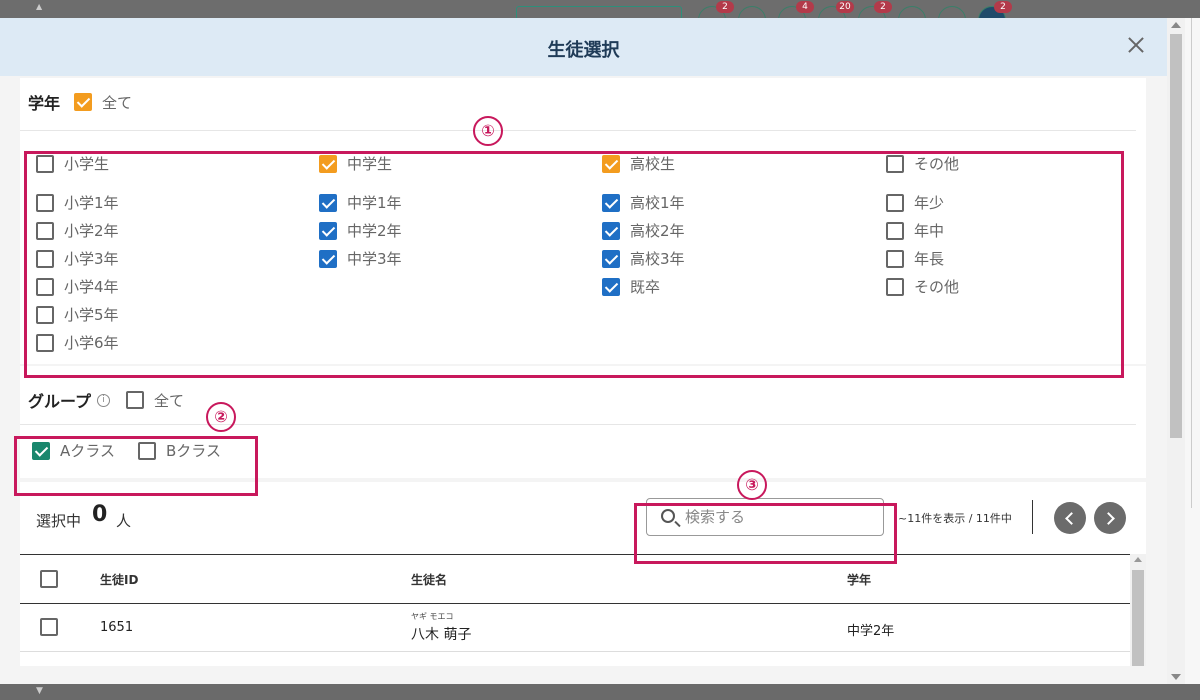 This screenshot has width=1200, height=700. Describe the element at coordinates (49, 579) in the screenshot. I see `select-all-checkbox` at that location.